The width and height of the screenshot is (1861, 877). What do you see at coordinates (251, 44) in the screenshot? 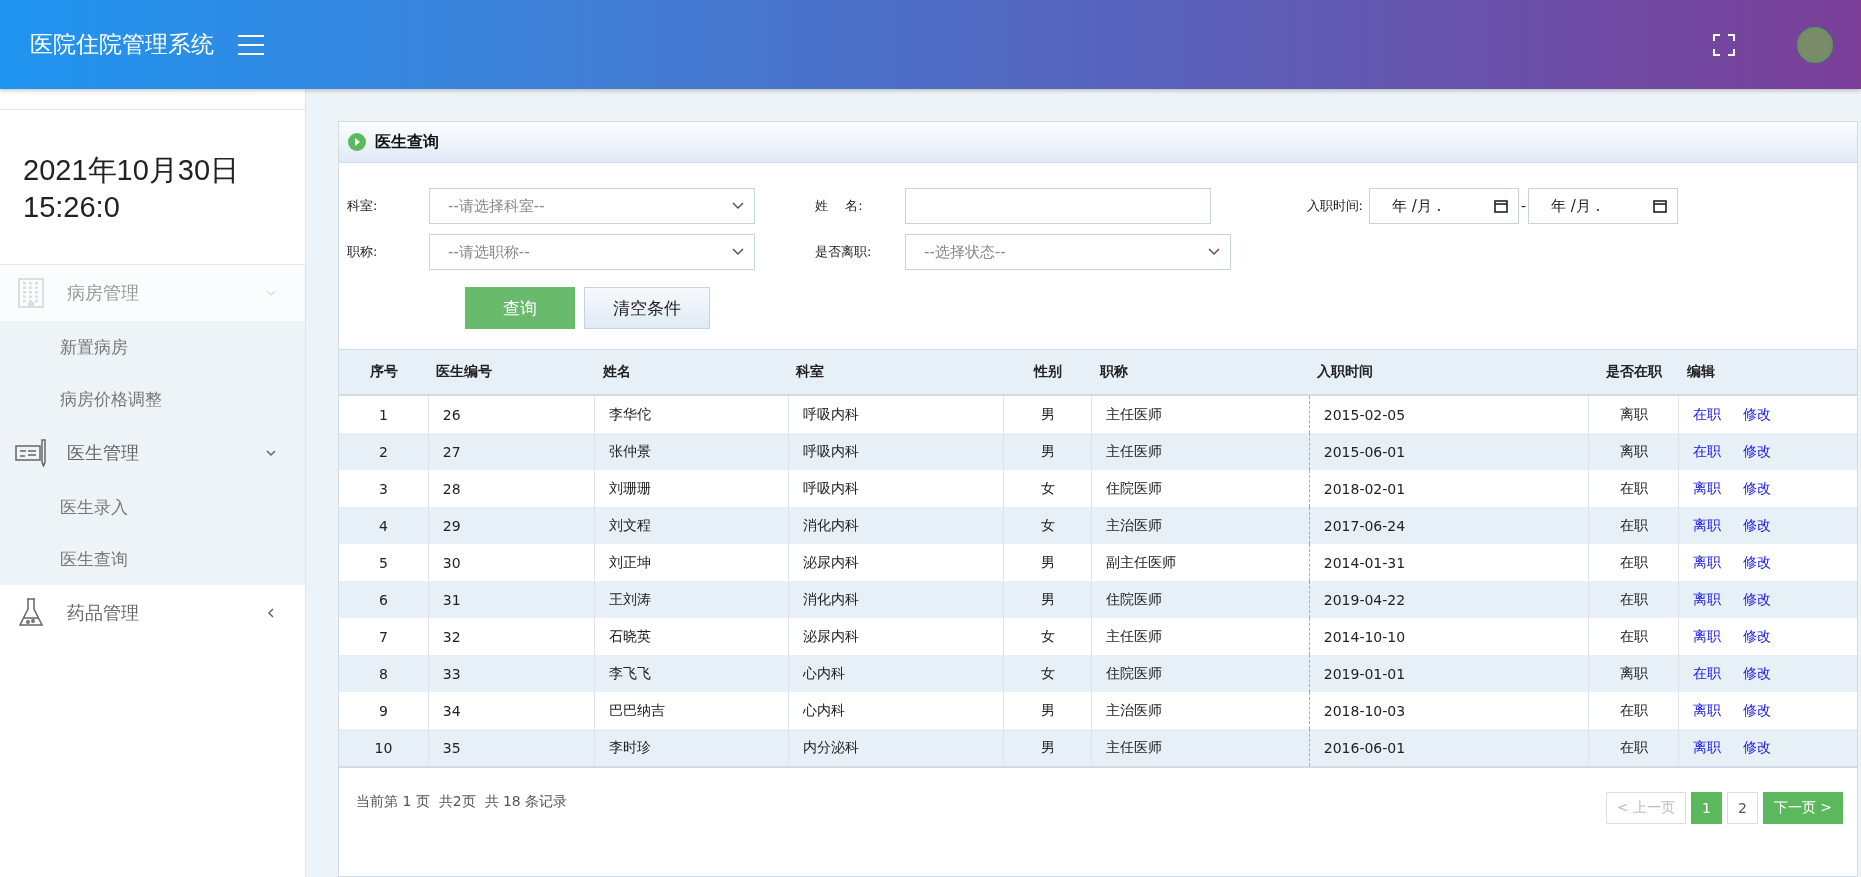
I see `menu-icon` at bounding box center [251, 44].